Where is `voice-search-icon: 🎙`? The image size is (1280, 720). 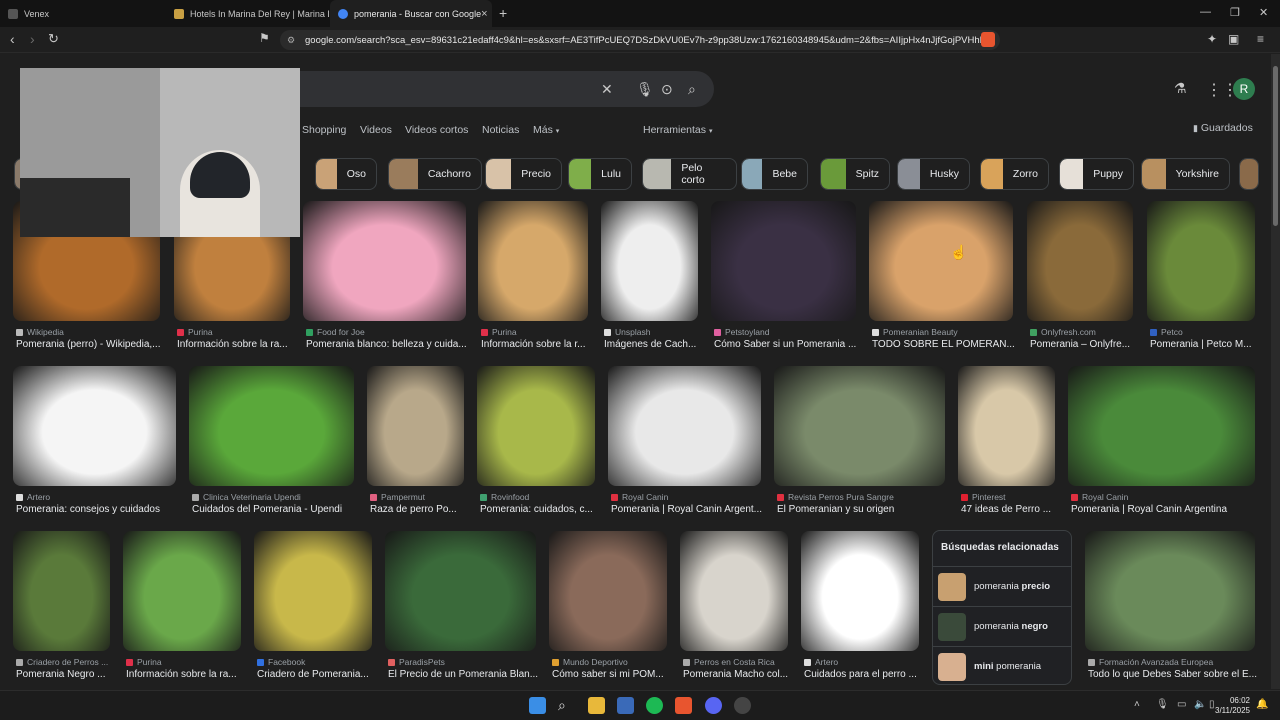
voice-search-icon: 🎙 is located at coordinates (645, 89).